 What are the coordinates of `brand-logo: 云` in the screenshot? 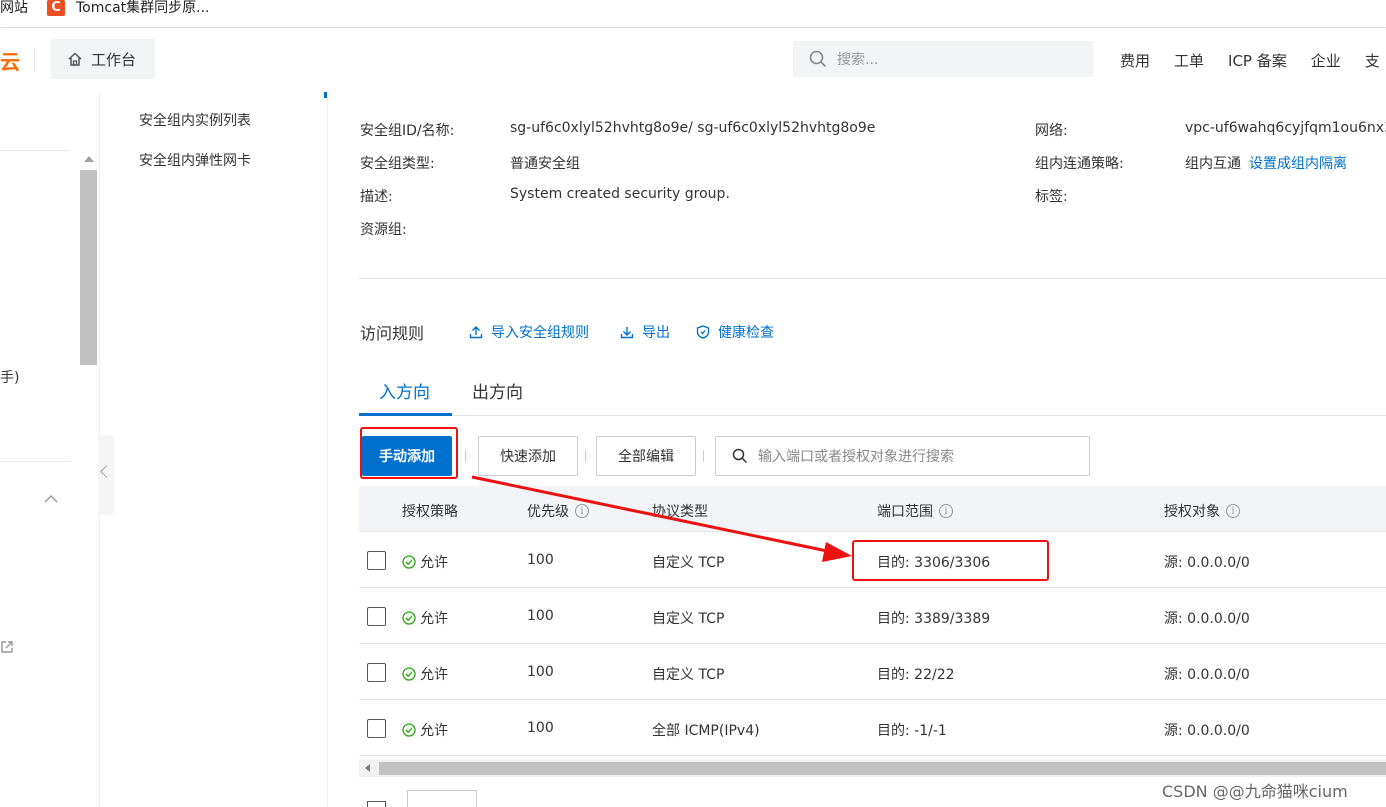 It's located at (10, 60).